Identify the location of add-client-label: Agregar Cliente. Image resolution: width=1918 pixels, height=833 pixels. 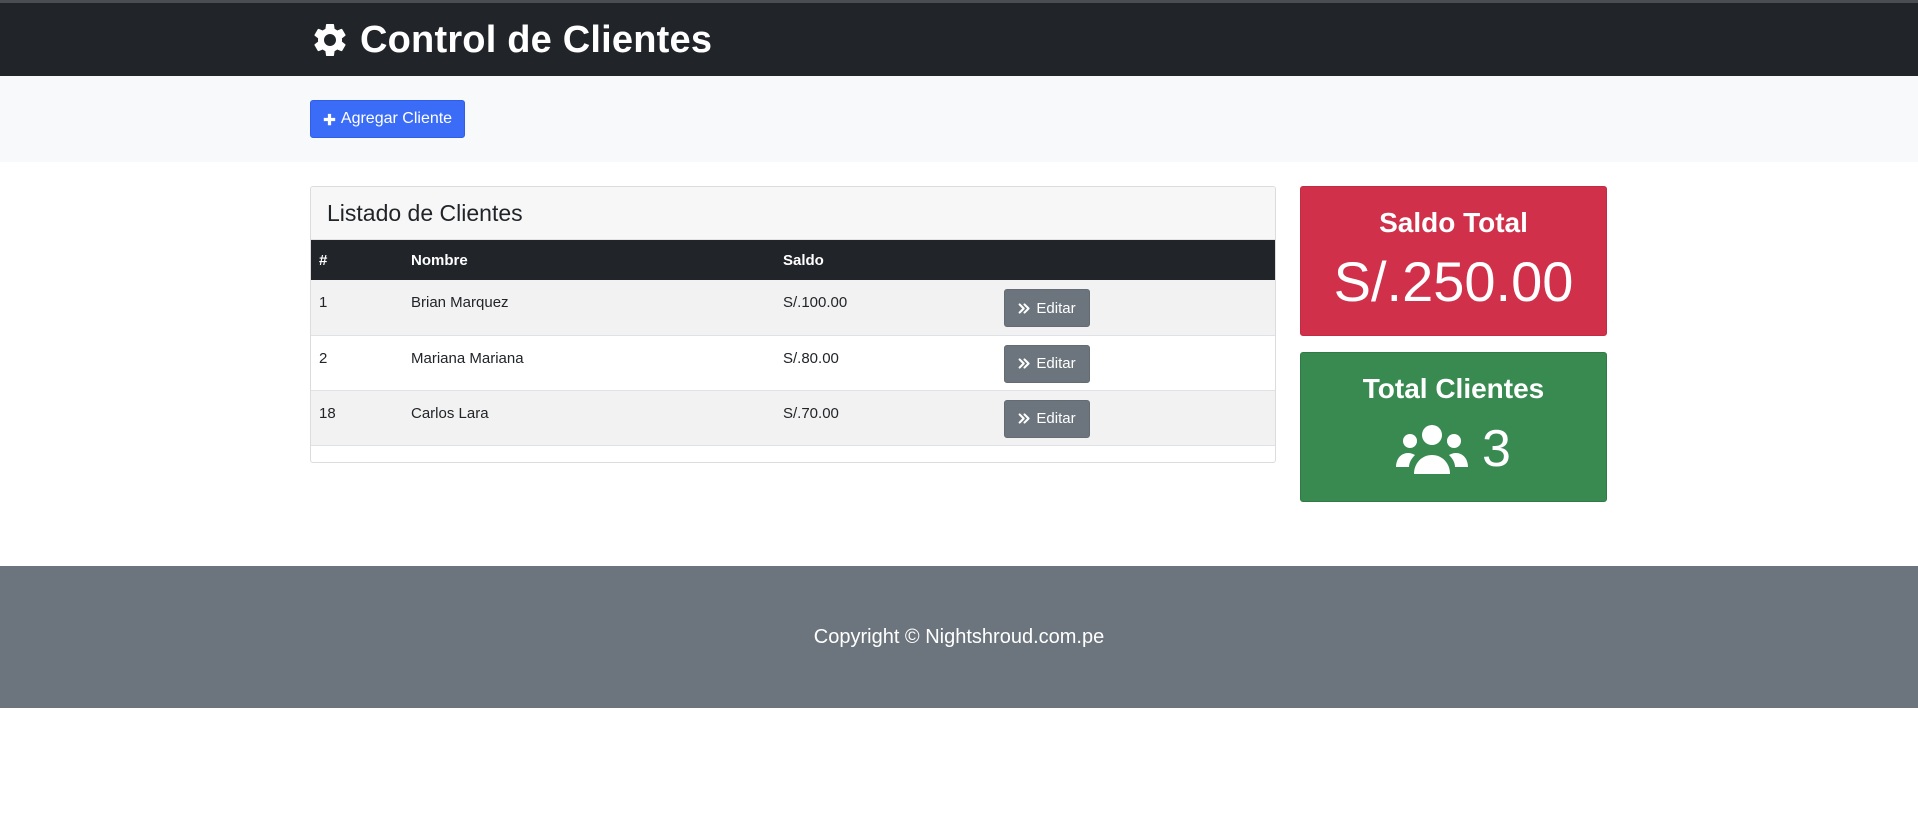
(396, 118).